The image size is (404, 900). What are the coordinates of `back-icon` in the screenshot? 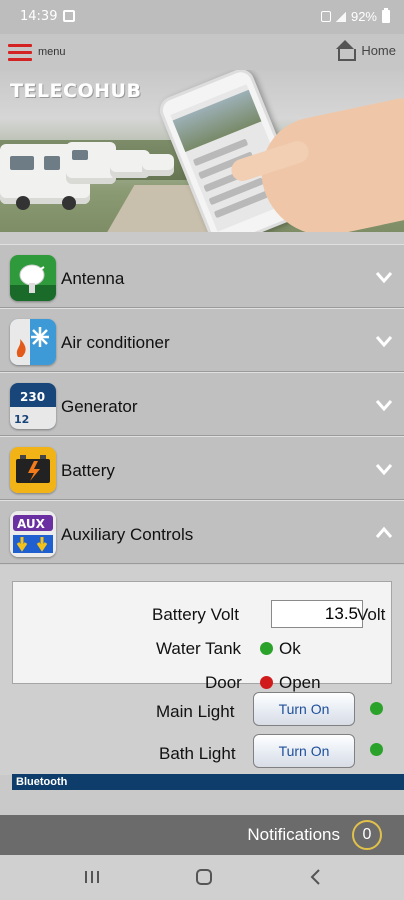 It's located at (316, 877).